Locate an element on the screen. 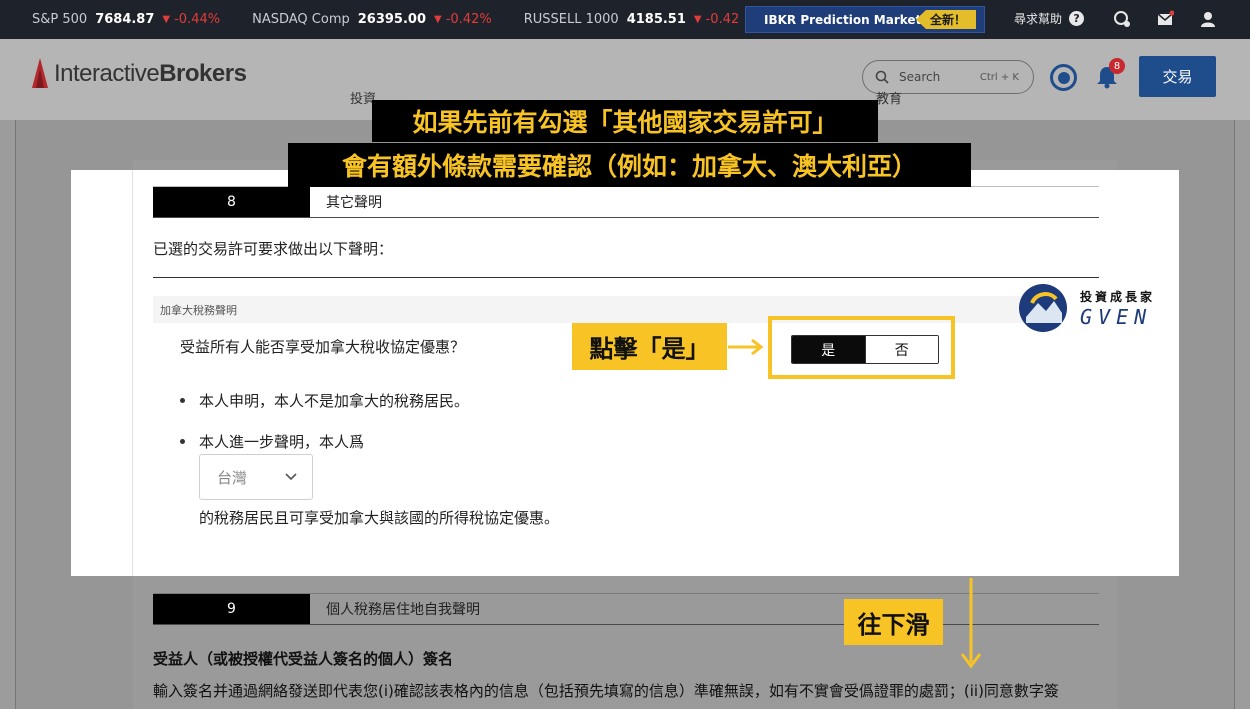 The image size is (1250, 709). gven-logo-icon is located at coordinates (1043, 308).